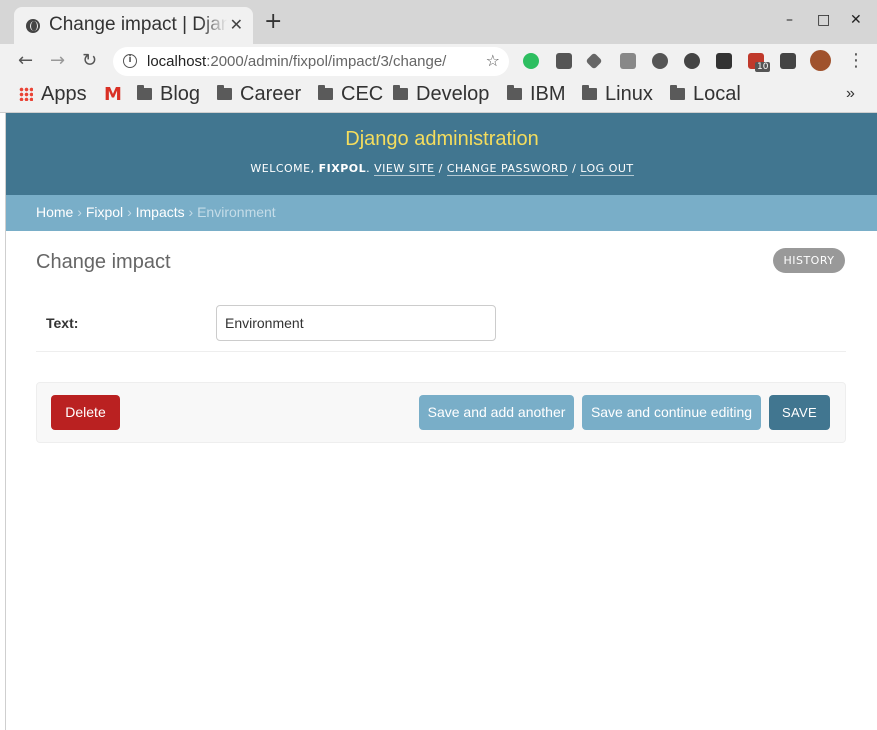 This screenshot has height=730, width=877. Describe the element at coordinates (507, 169) in the screenshot. I see `change-password-link: CHANGE PASSWORD` at that location.